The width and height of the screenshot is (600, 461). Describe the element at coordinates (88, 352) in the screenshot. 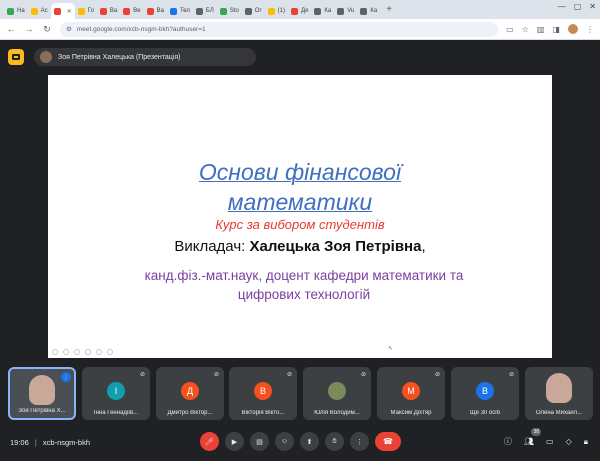

I see `slide-grid-icon` at that location.